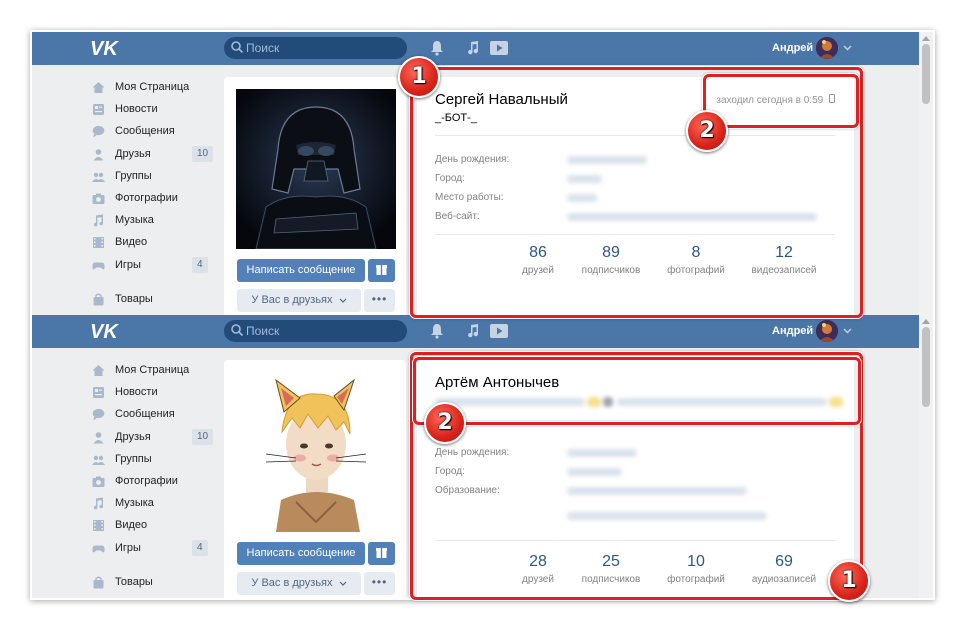 The width and height of the screenshot is (964, 630). What do you see at coordinates (98, 526) in the screenshot?
I see `film-icon` at bounding box center [98, 526].